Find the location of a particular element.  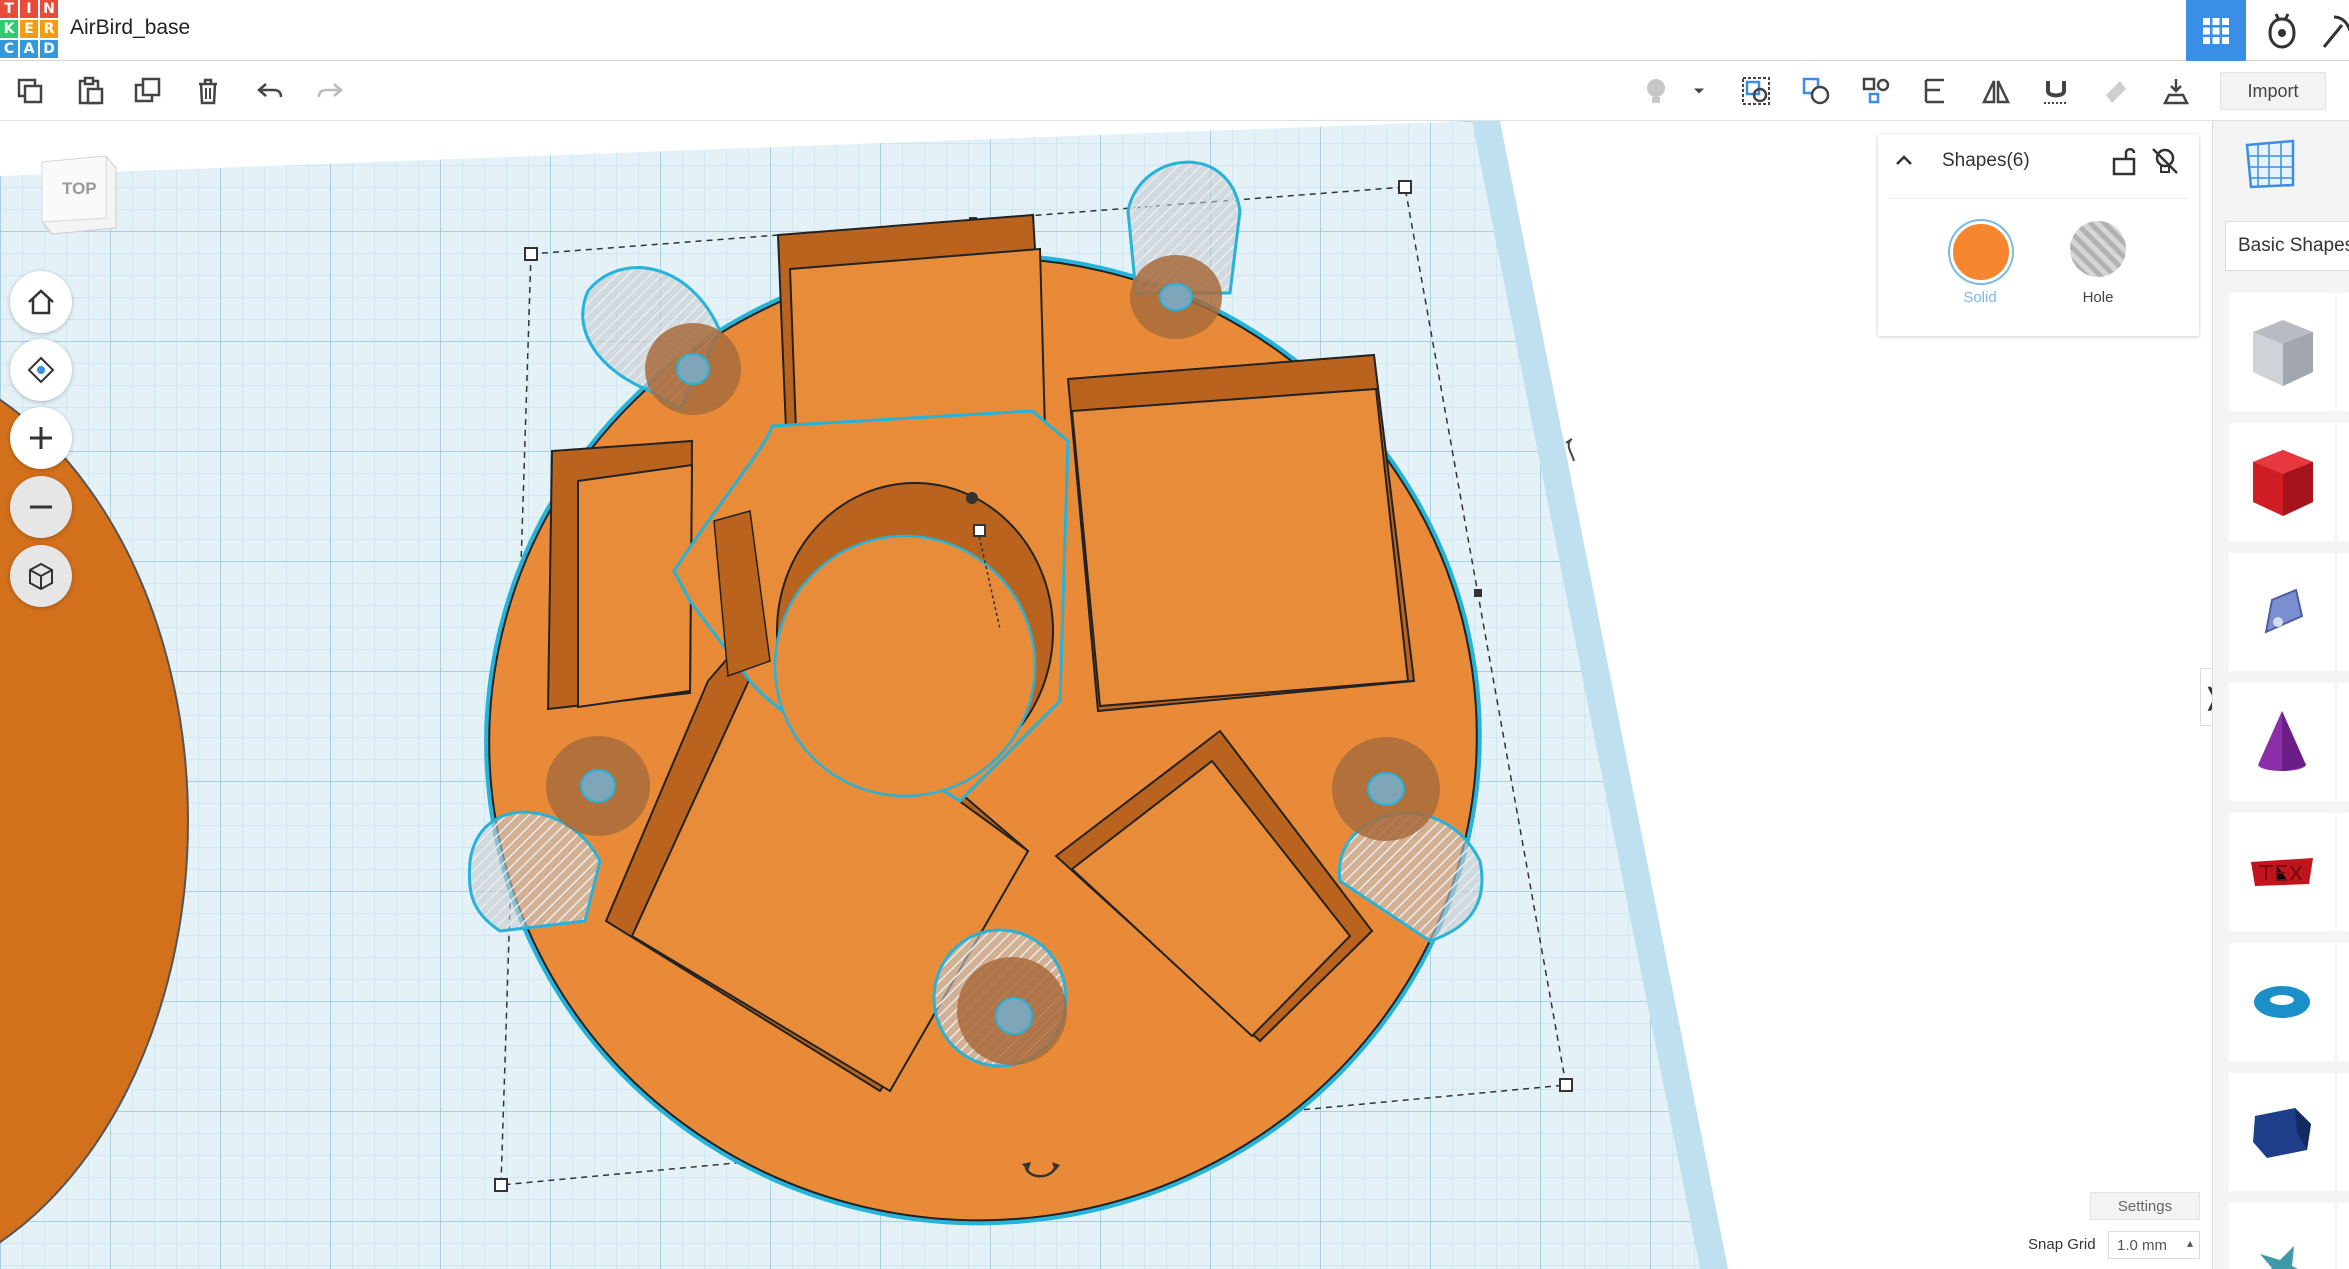

shape-box is located at coordinates (2282, 482).